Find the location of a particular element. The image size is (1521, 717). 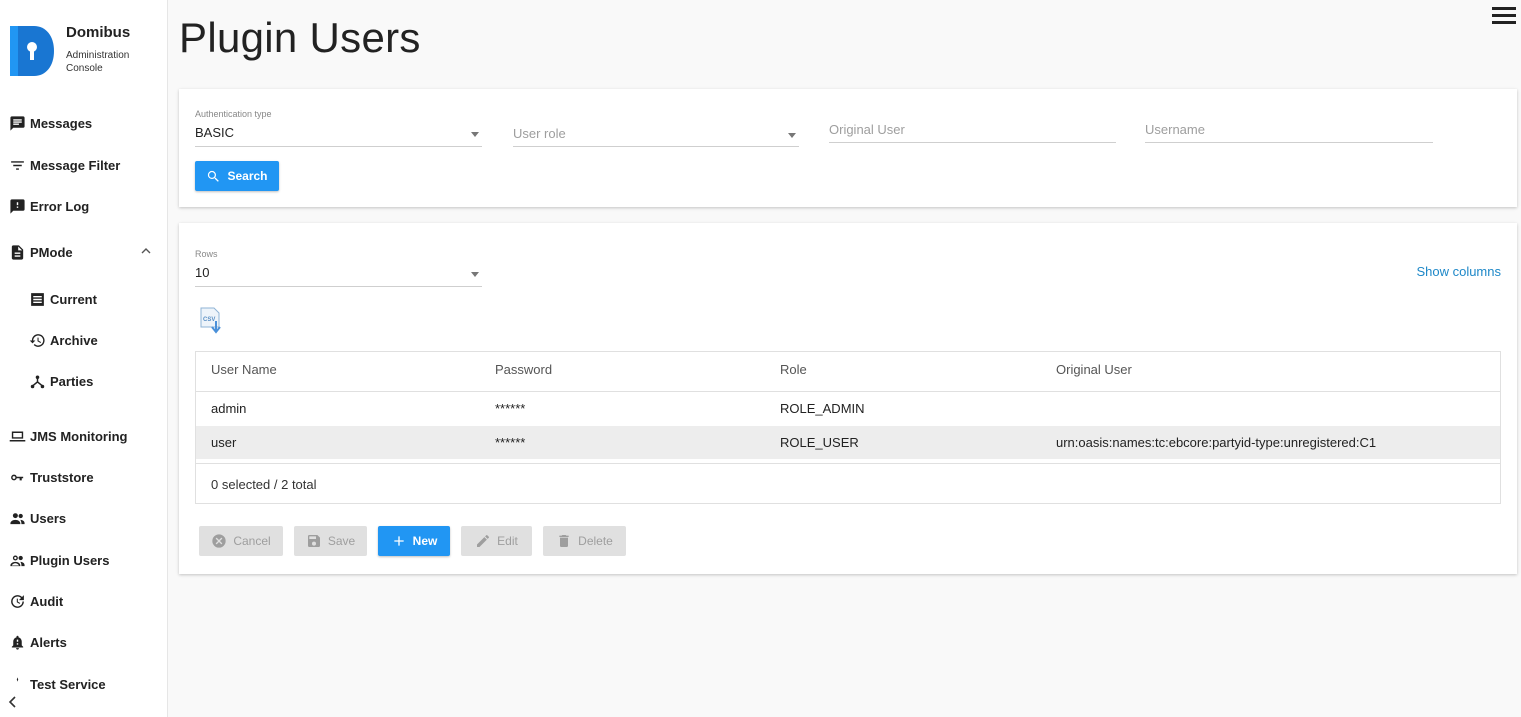

rows-value: 10 is located at coordinates (202, 272).